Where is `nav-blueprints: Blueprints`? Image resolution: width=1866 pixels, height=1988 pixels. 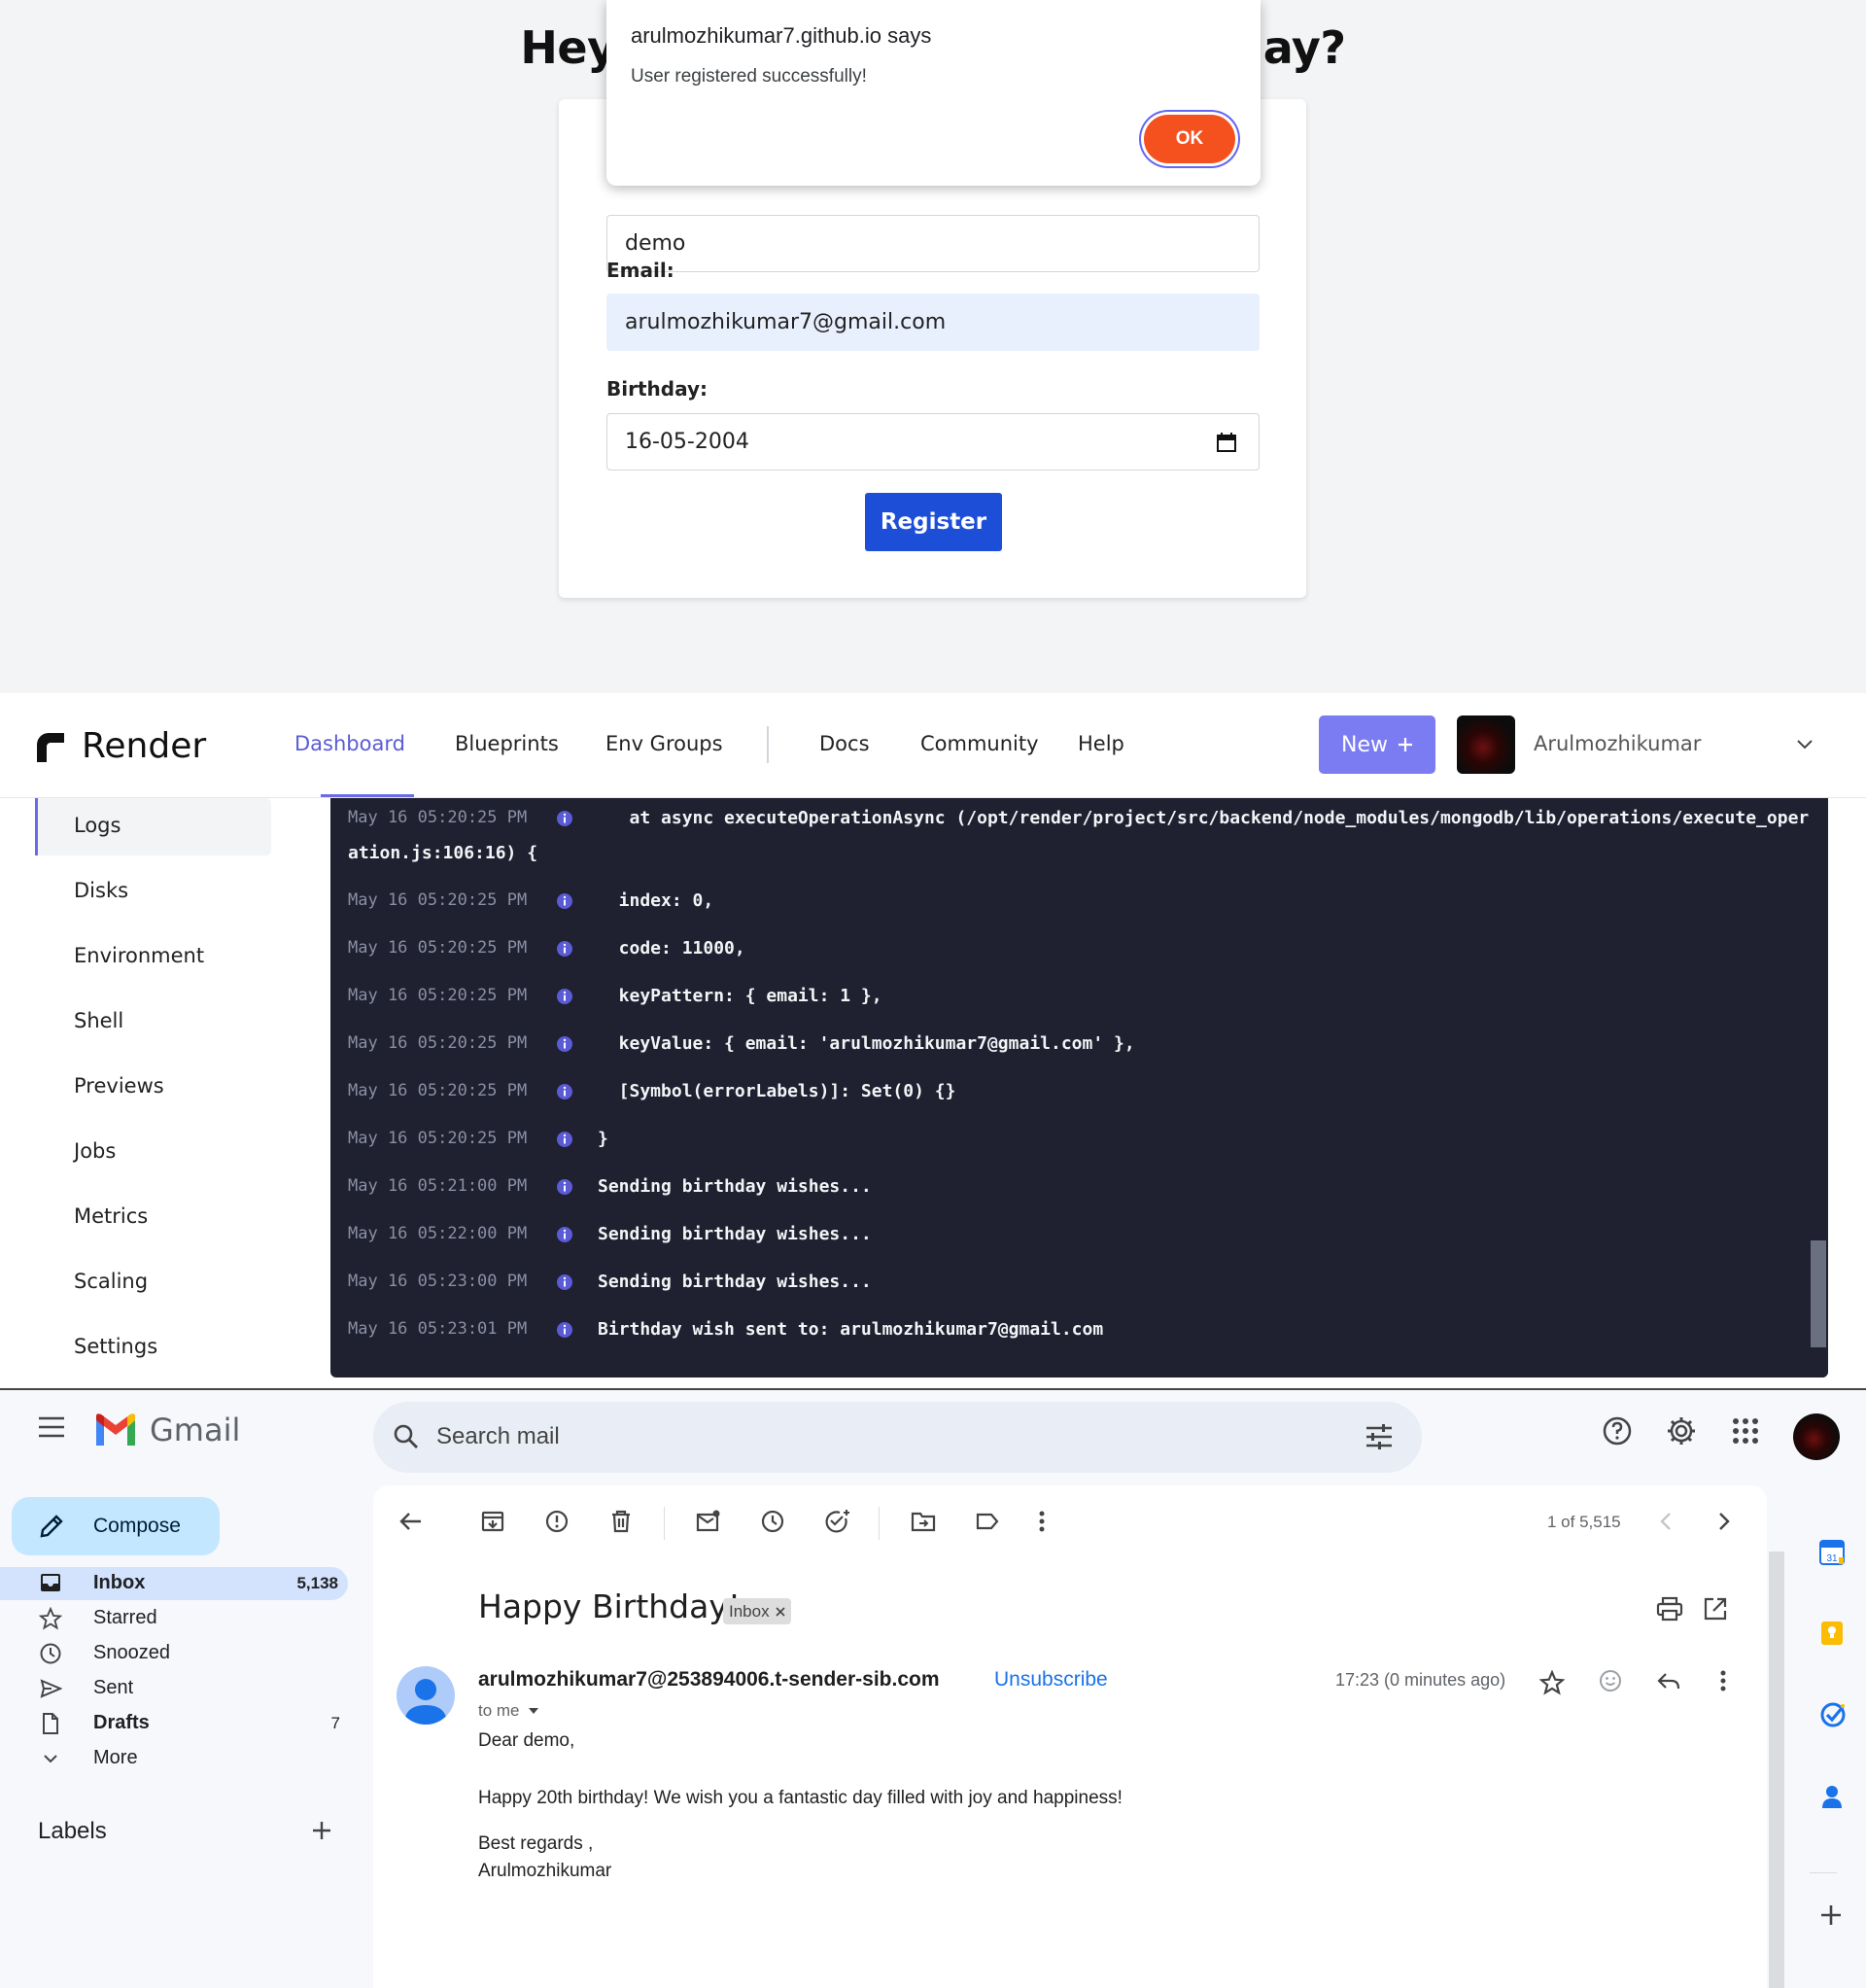 nav-blueprints: Blueprints is located at coordinates (507, 743).